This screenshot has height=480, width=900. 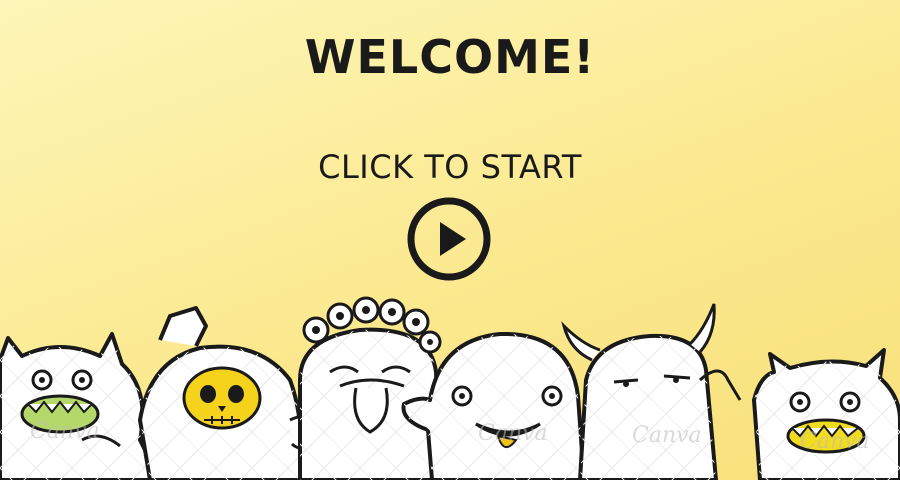 I want to click on many-eyed-monster, so click(x=370, y=388).